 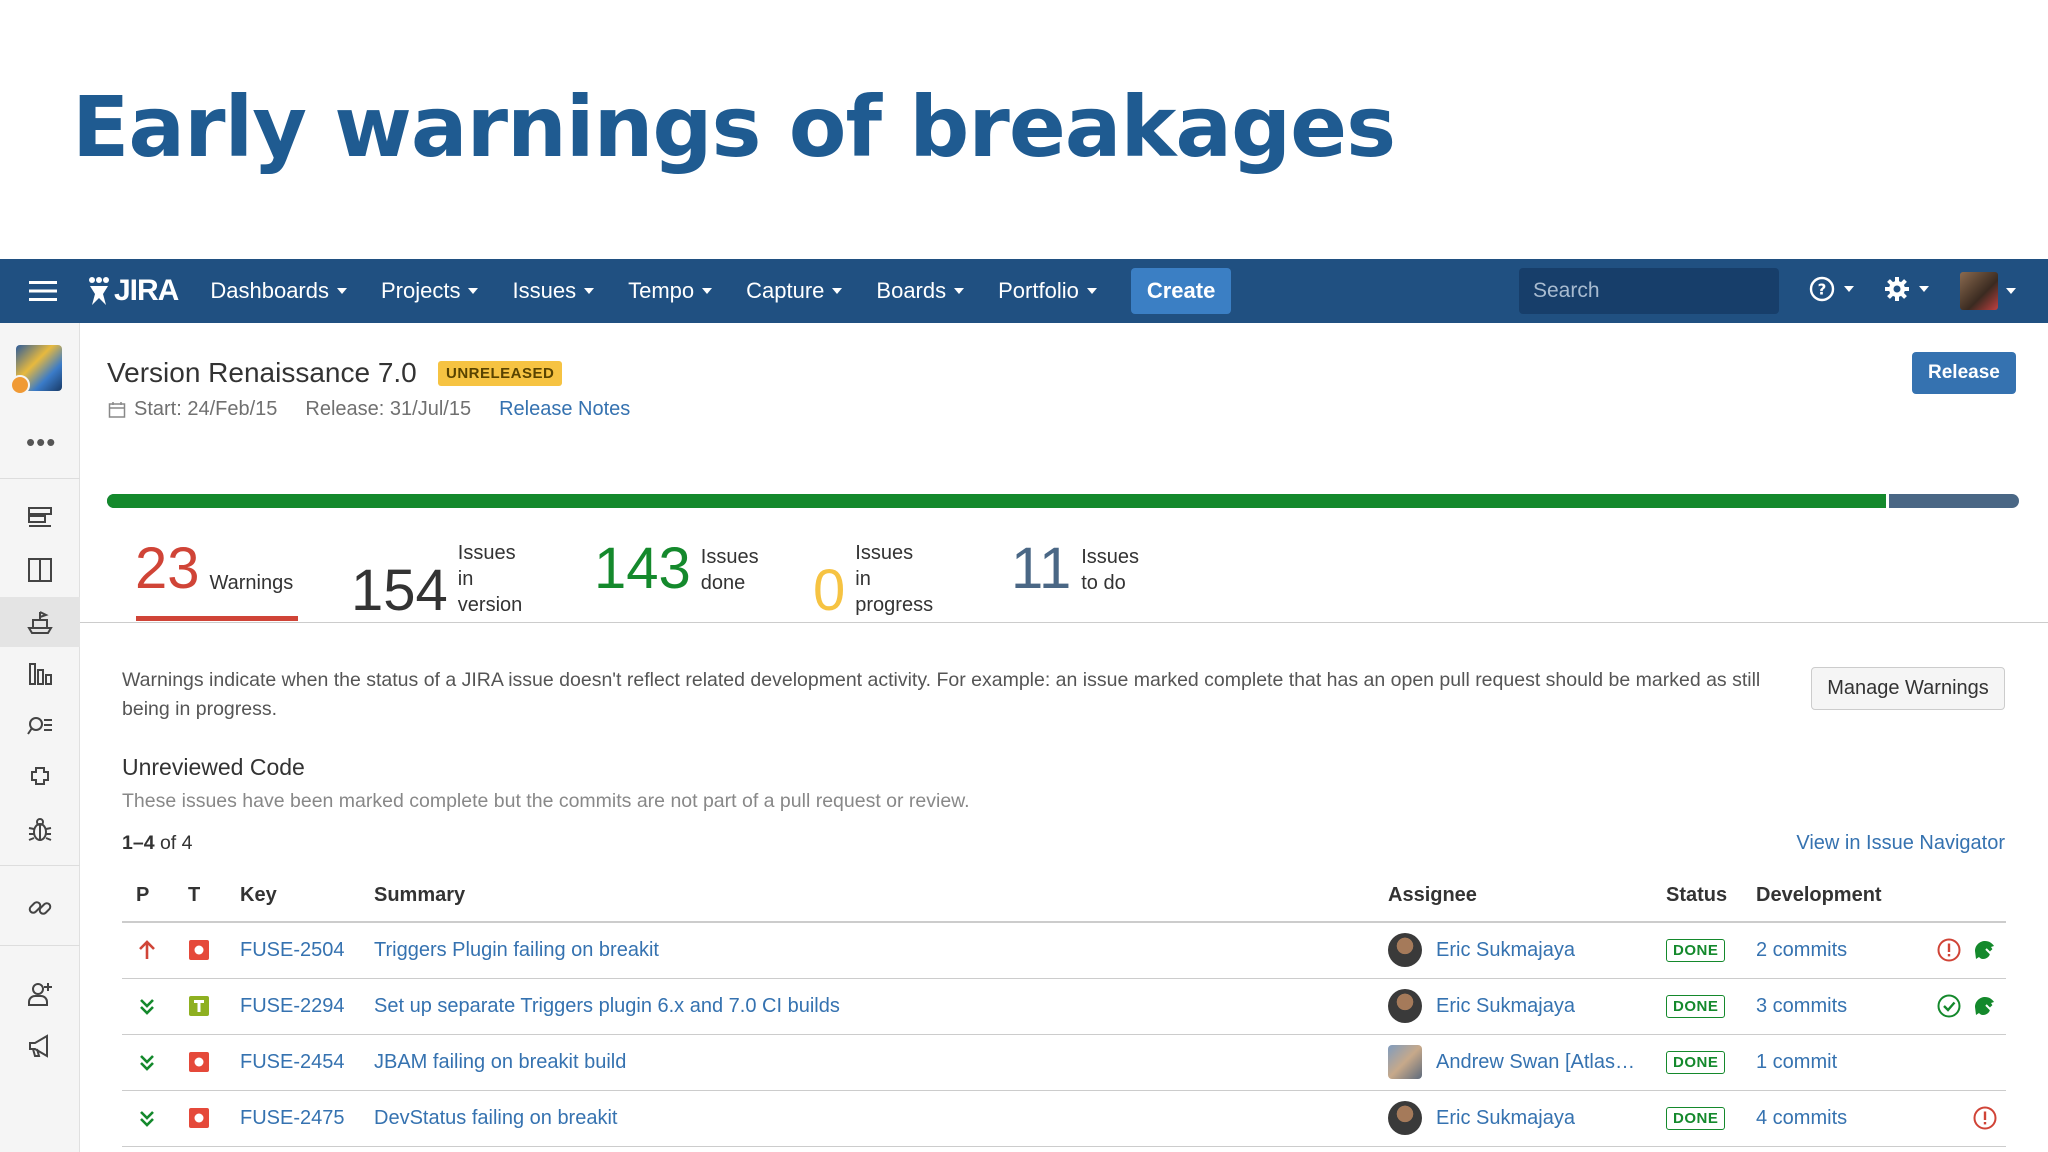 What do you see at coordinates (1075, 569) in the screenshot?
I see `stat-issues-to-do: 11 Issues to do` at bounding box center [1075, 569].